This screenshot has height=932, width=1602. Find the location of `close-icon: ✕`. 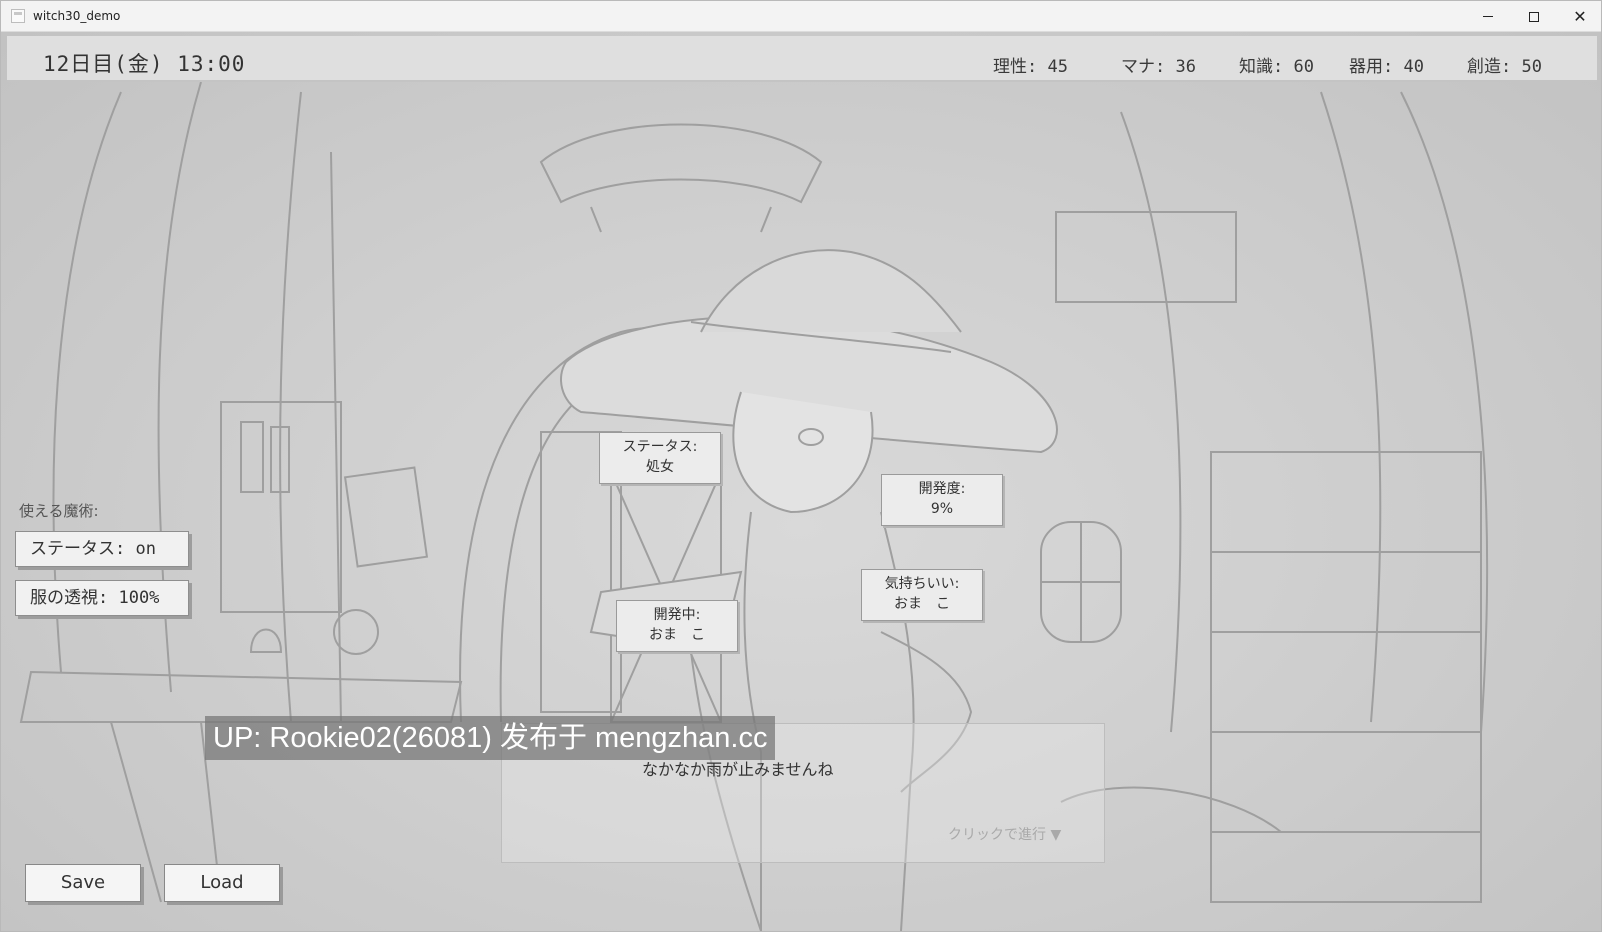

close-icon: ✕ is located at coordinates (1580, 16).